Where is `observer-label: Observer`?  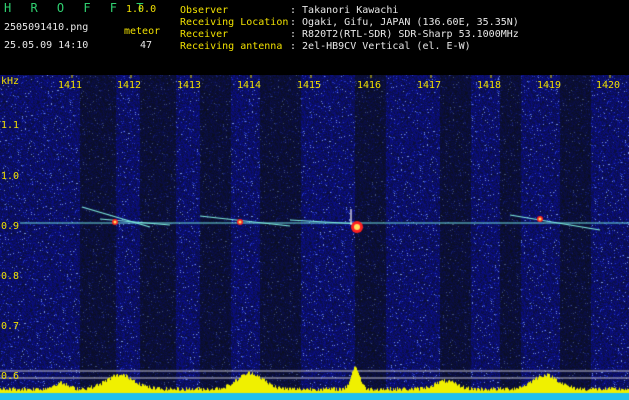 observer-label: Observer is located at coordinates (204, 10).